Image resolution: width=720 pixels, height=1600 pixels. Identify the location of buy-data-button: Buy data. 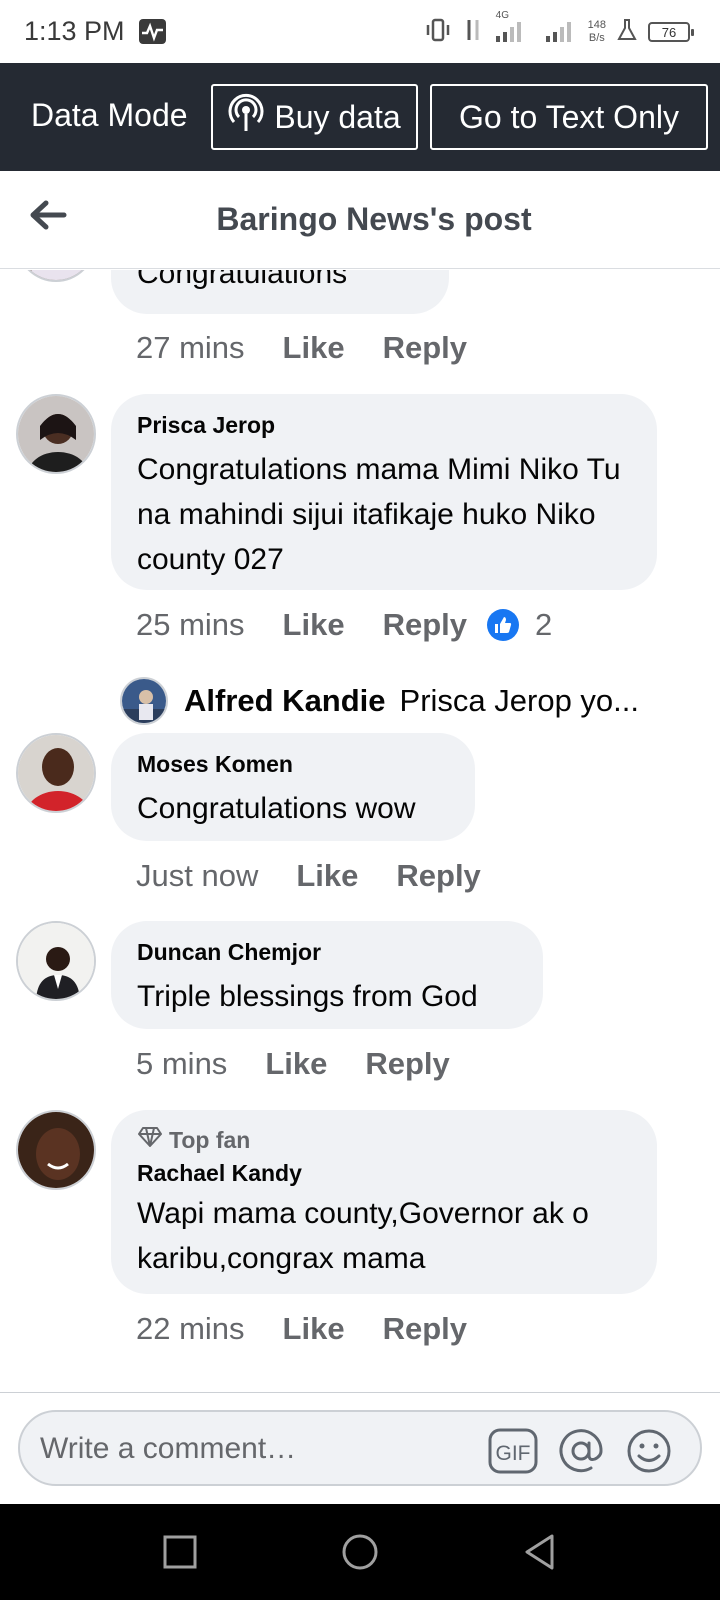
(314, 117).